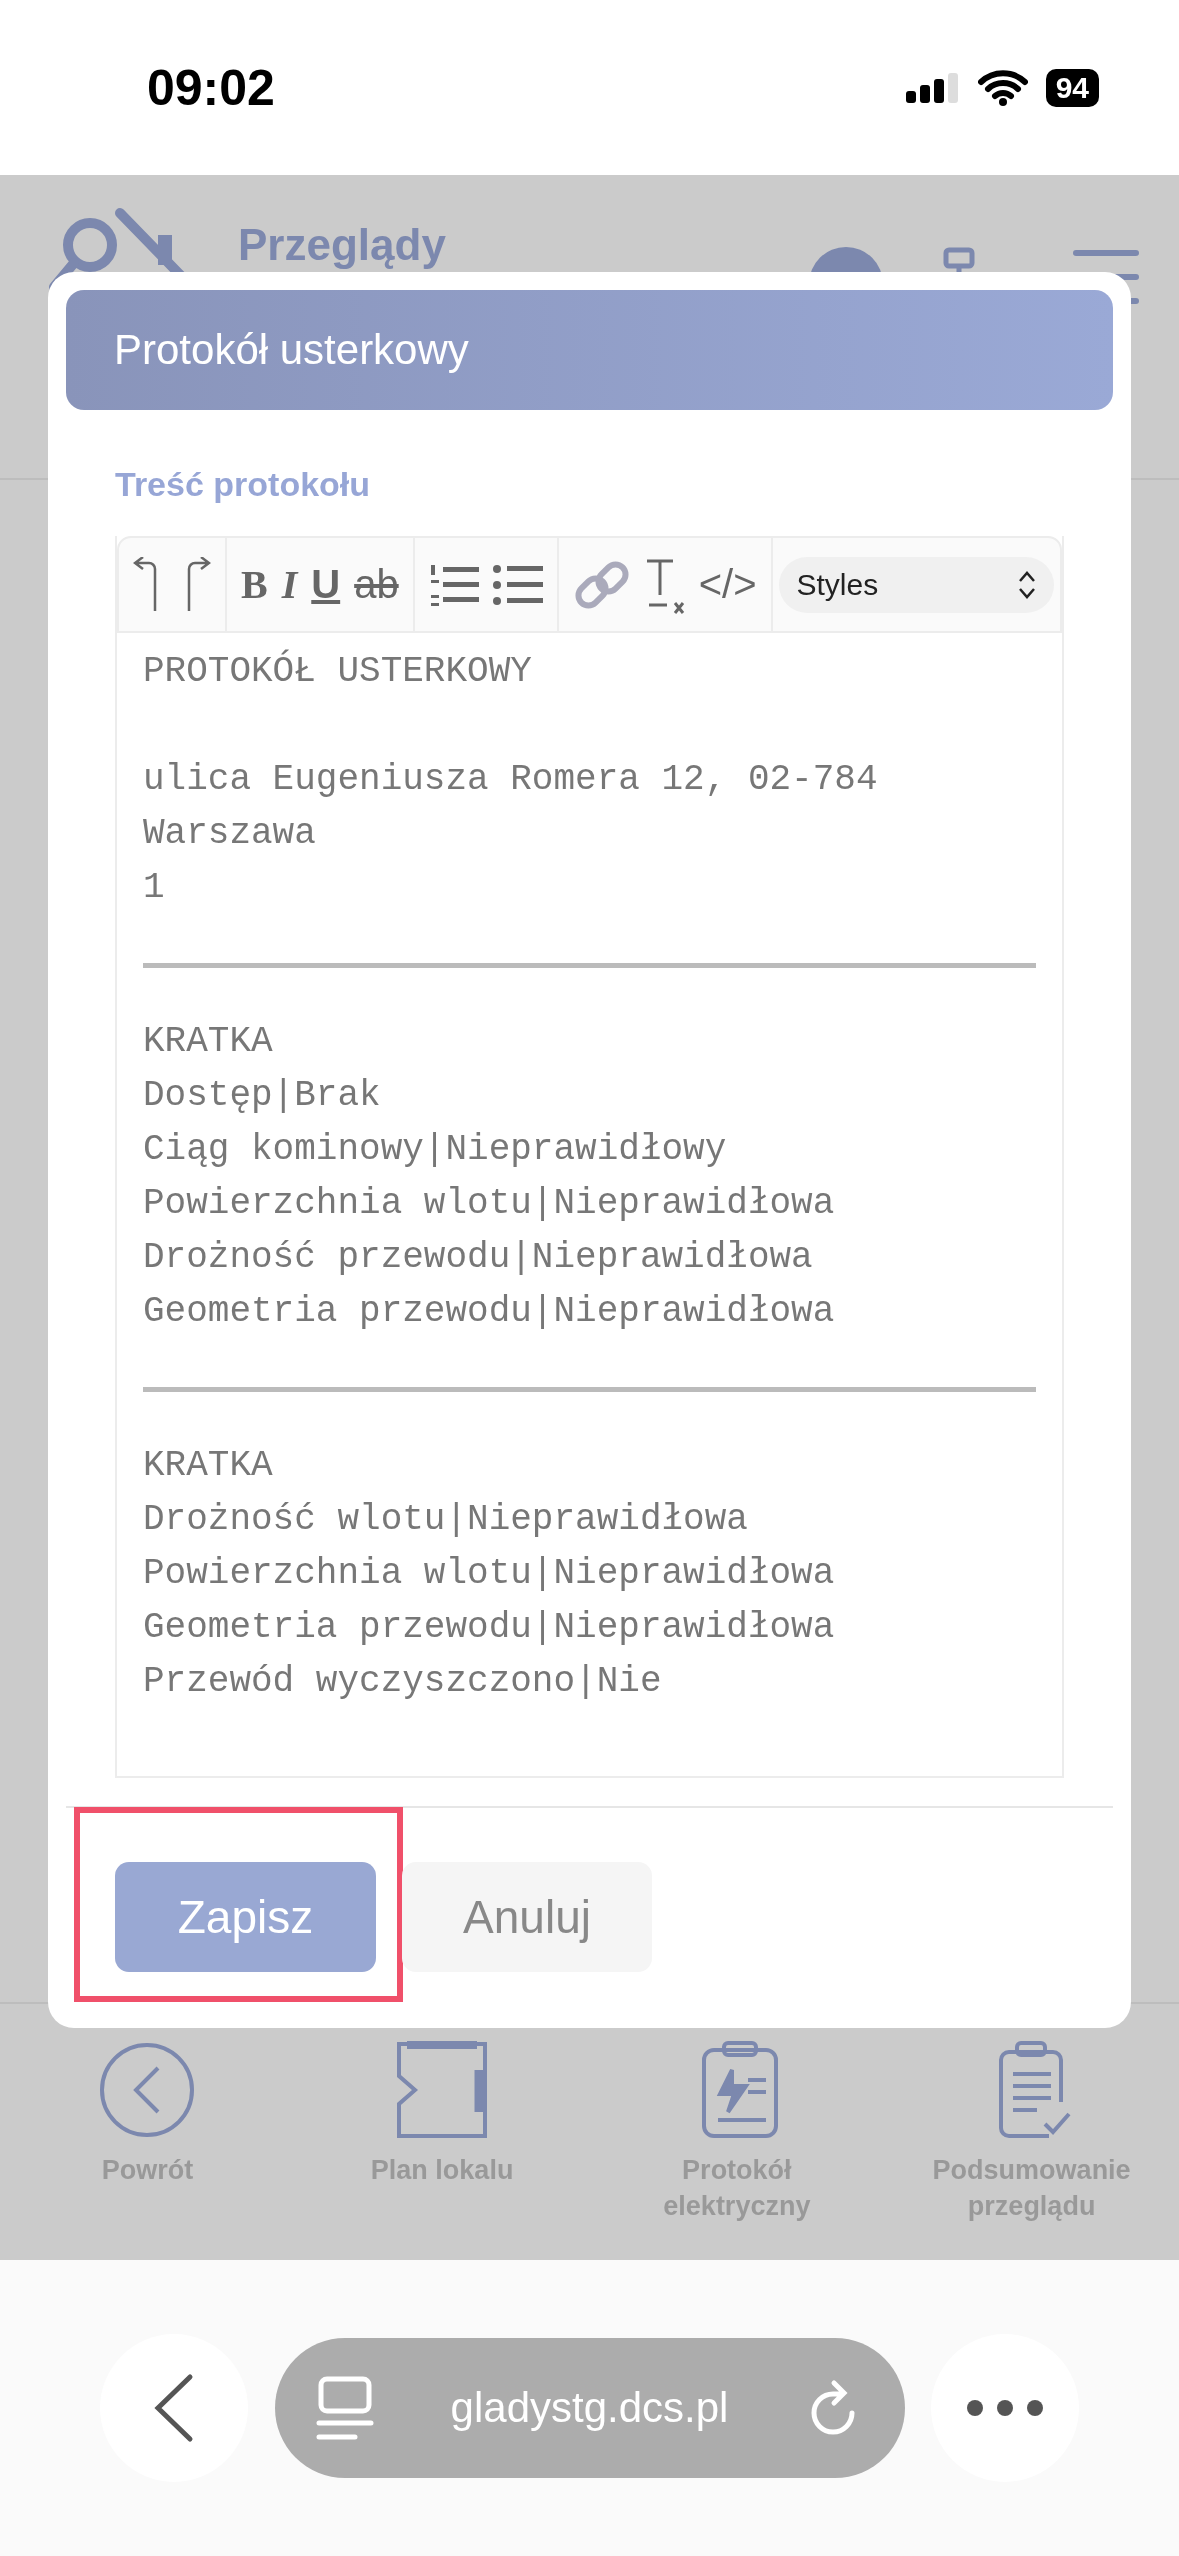  Describe the element at coordinates (338, 671) in the screenshot. I see `text-line: PROTOKÓŁ USTERKOWY` at that location.